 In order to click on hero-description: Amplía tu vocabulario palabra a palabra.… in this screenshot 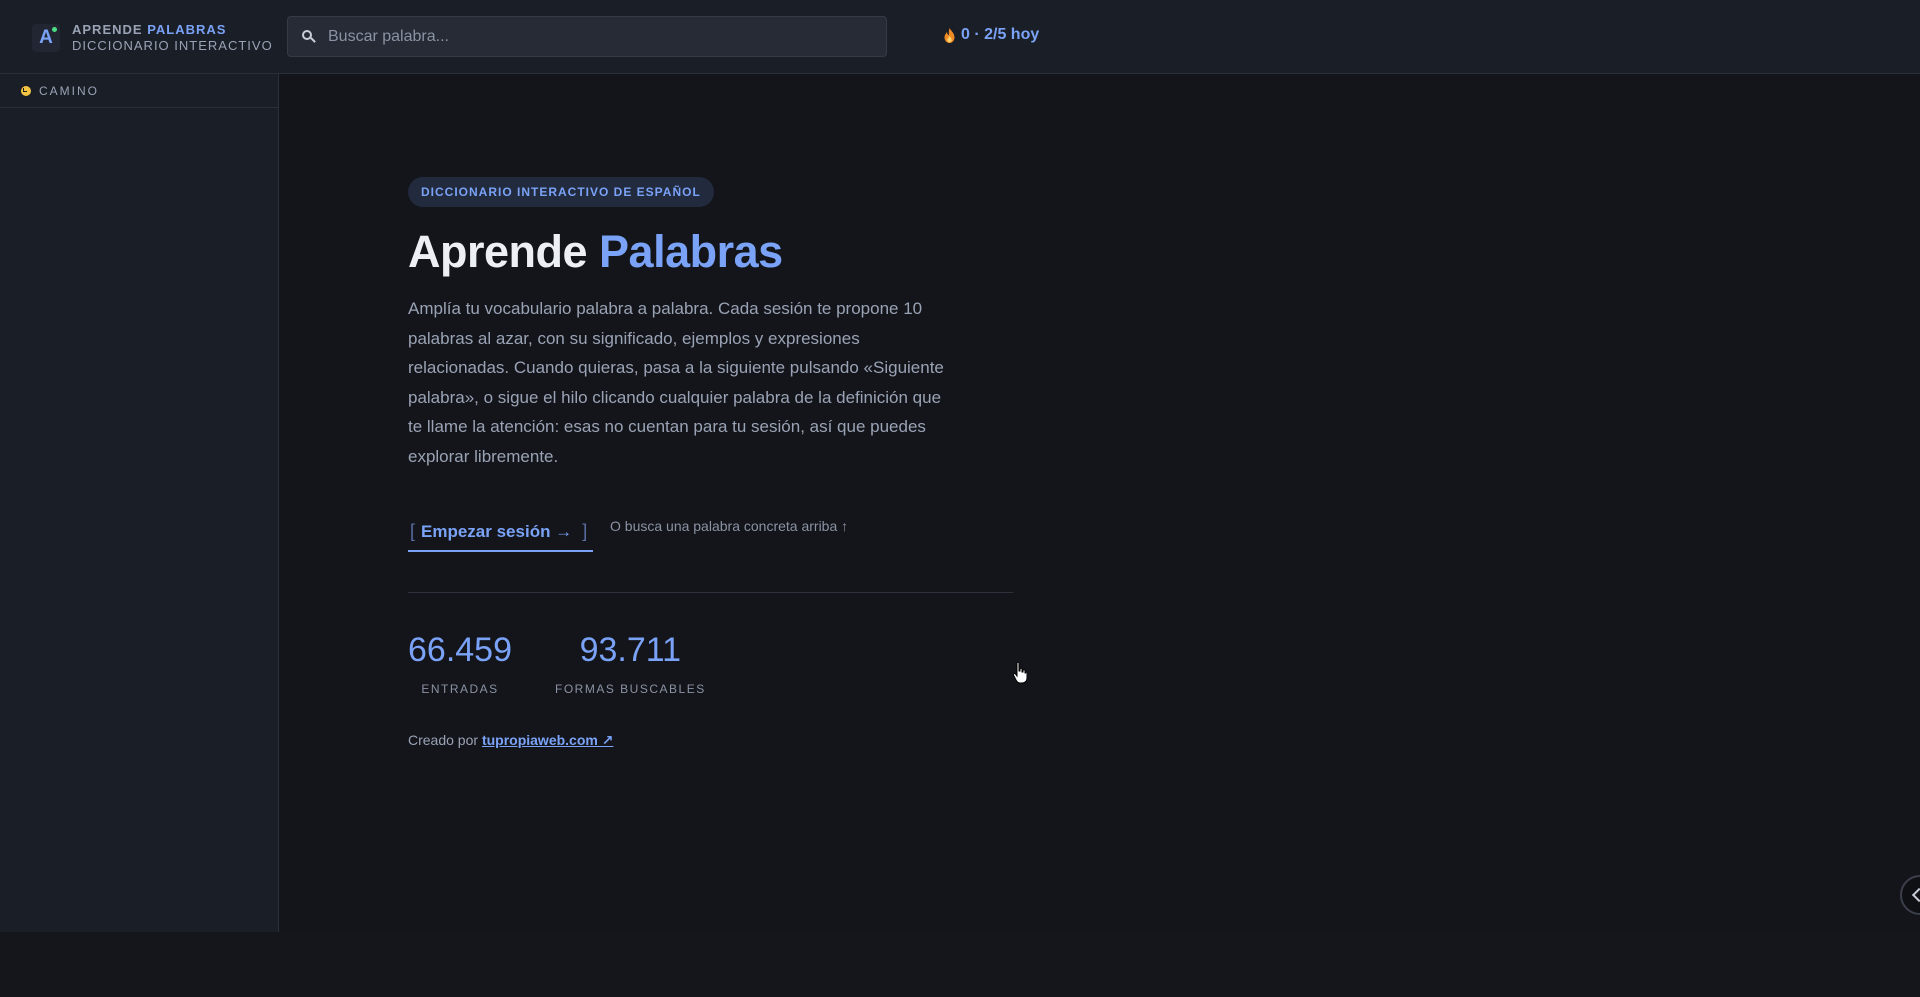, I will do `click(676, 382)`.